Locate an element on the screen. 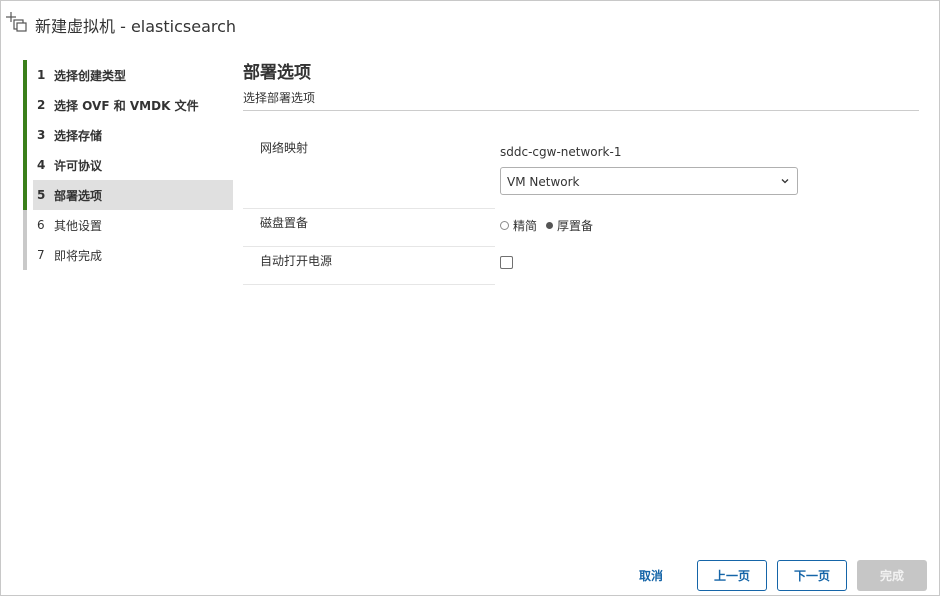 The height and width of the screenshot is (596, 940). wizard-step-7: 7 即将完成 is located at coordinates (128, 255).